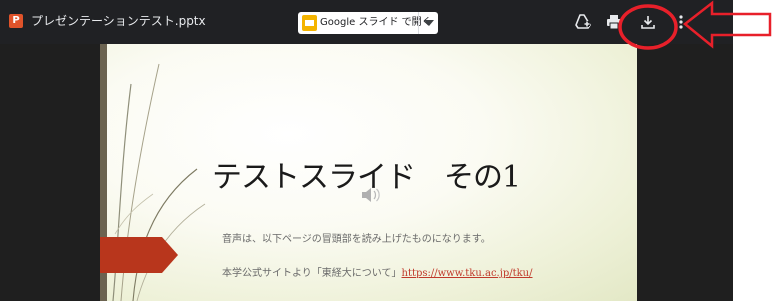 Image resolution: width=780 pixels, height=301 pixels. What do you see at coordinates (312, 273) in the screenshot?
I see `slide-source-prefix: 本学公式サイトより「東経大について」` at bounding box center [312, 273].